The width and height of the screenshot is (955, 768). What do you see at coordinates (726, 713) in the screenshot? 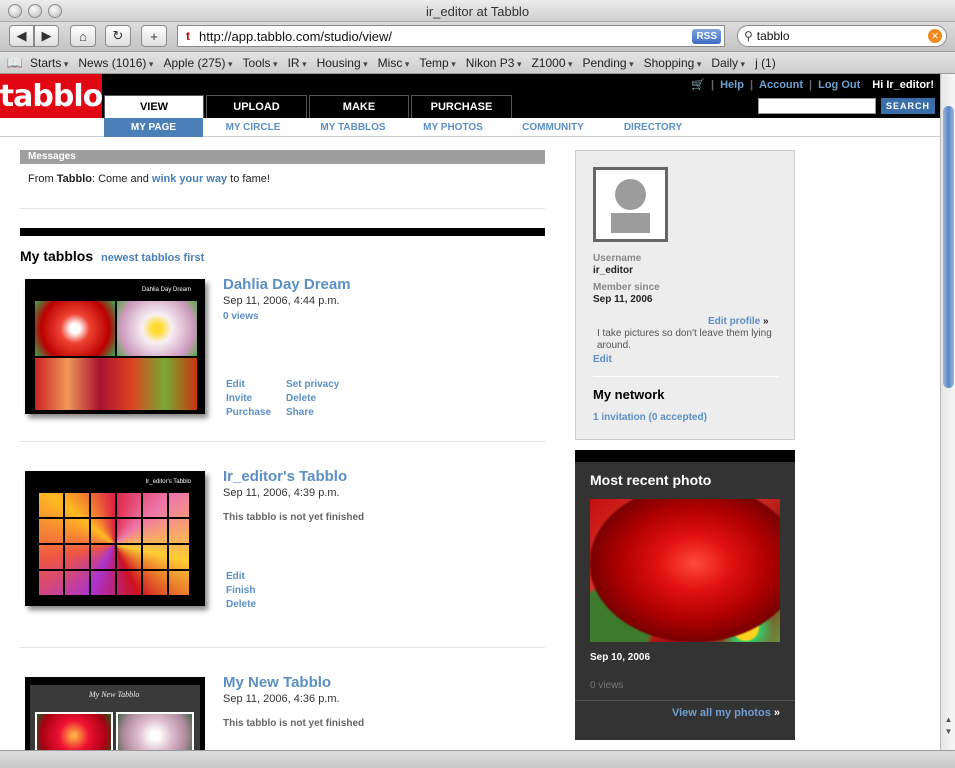
I see `view-all-photos-link: View all my photos »` at bounding box center [726, 713].